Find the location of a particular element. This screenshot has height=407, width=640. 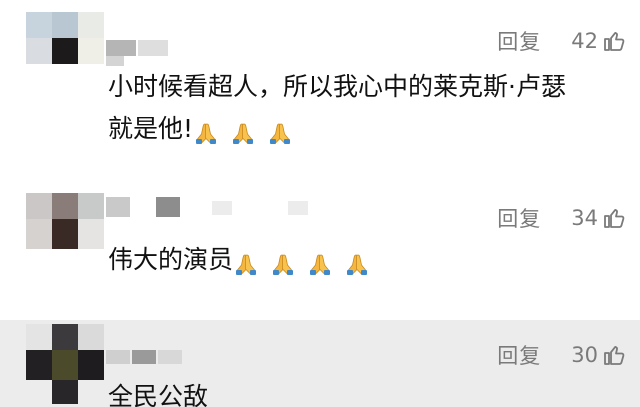

comment-text: 全民公敌 is located at coordinates (358, 391).